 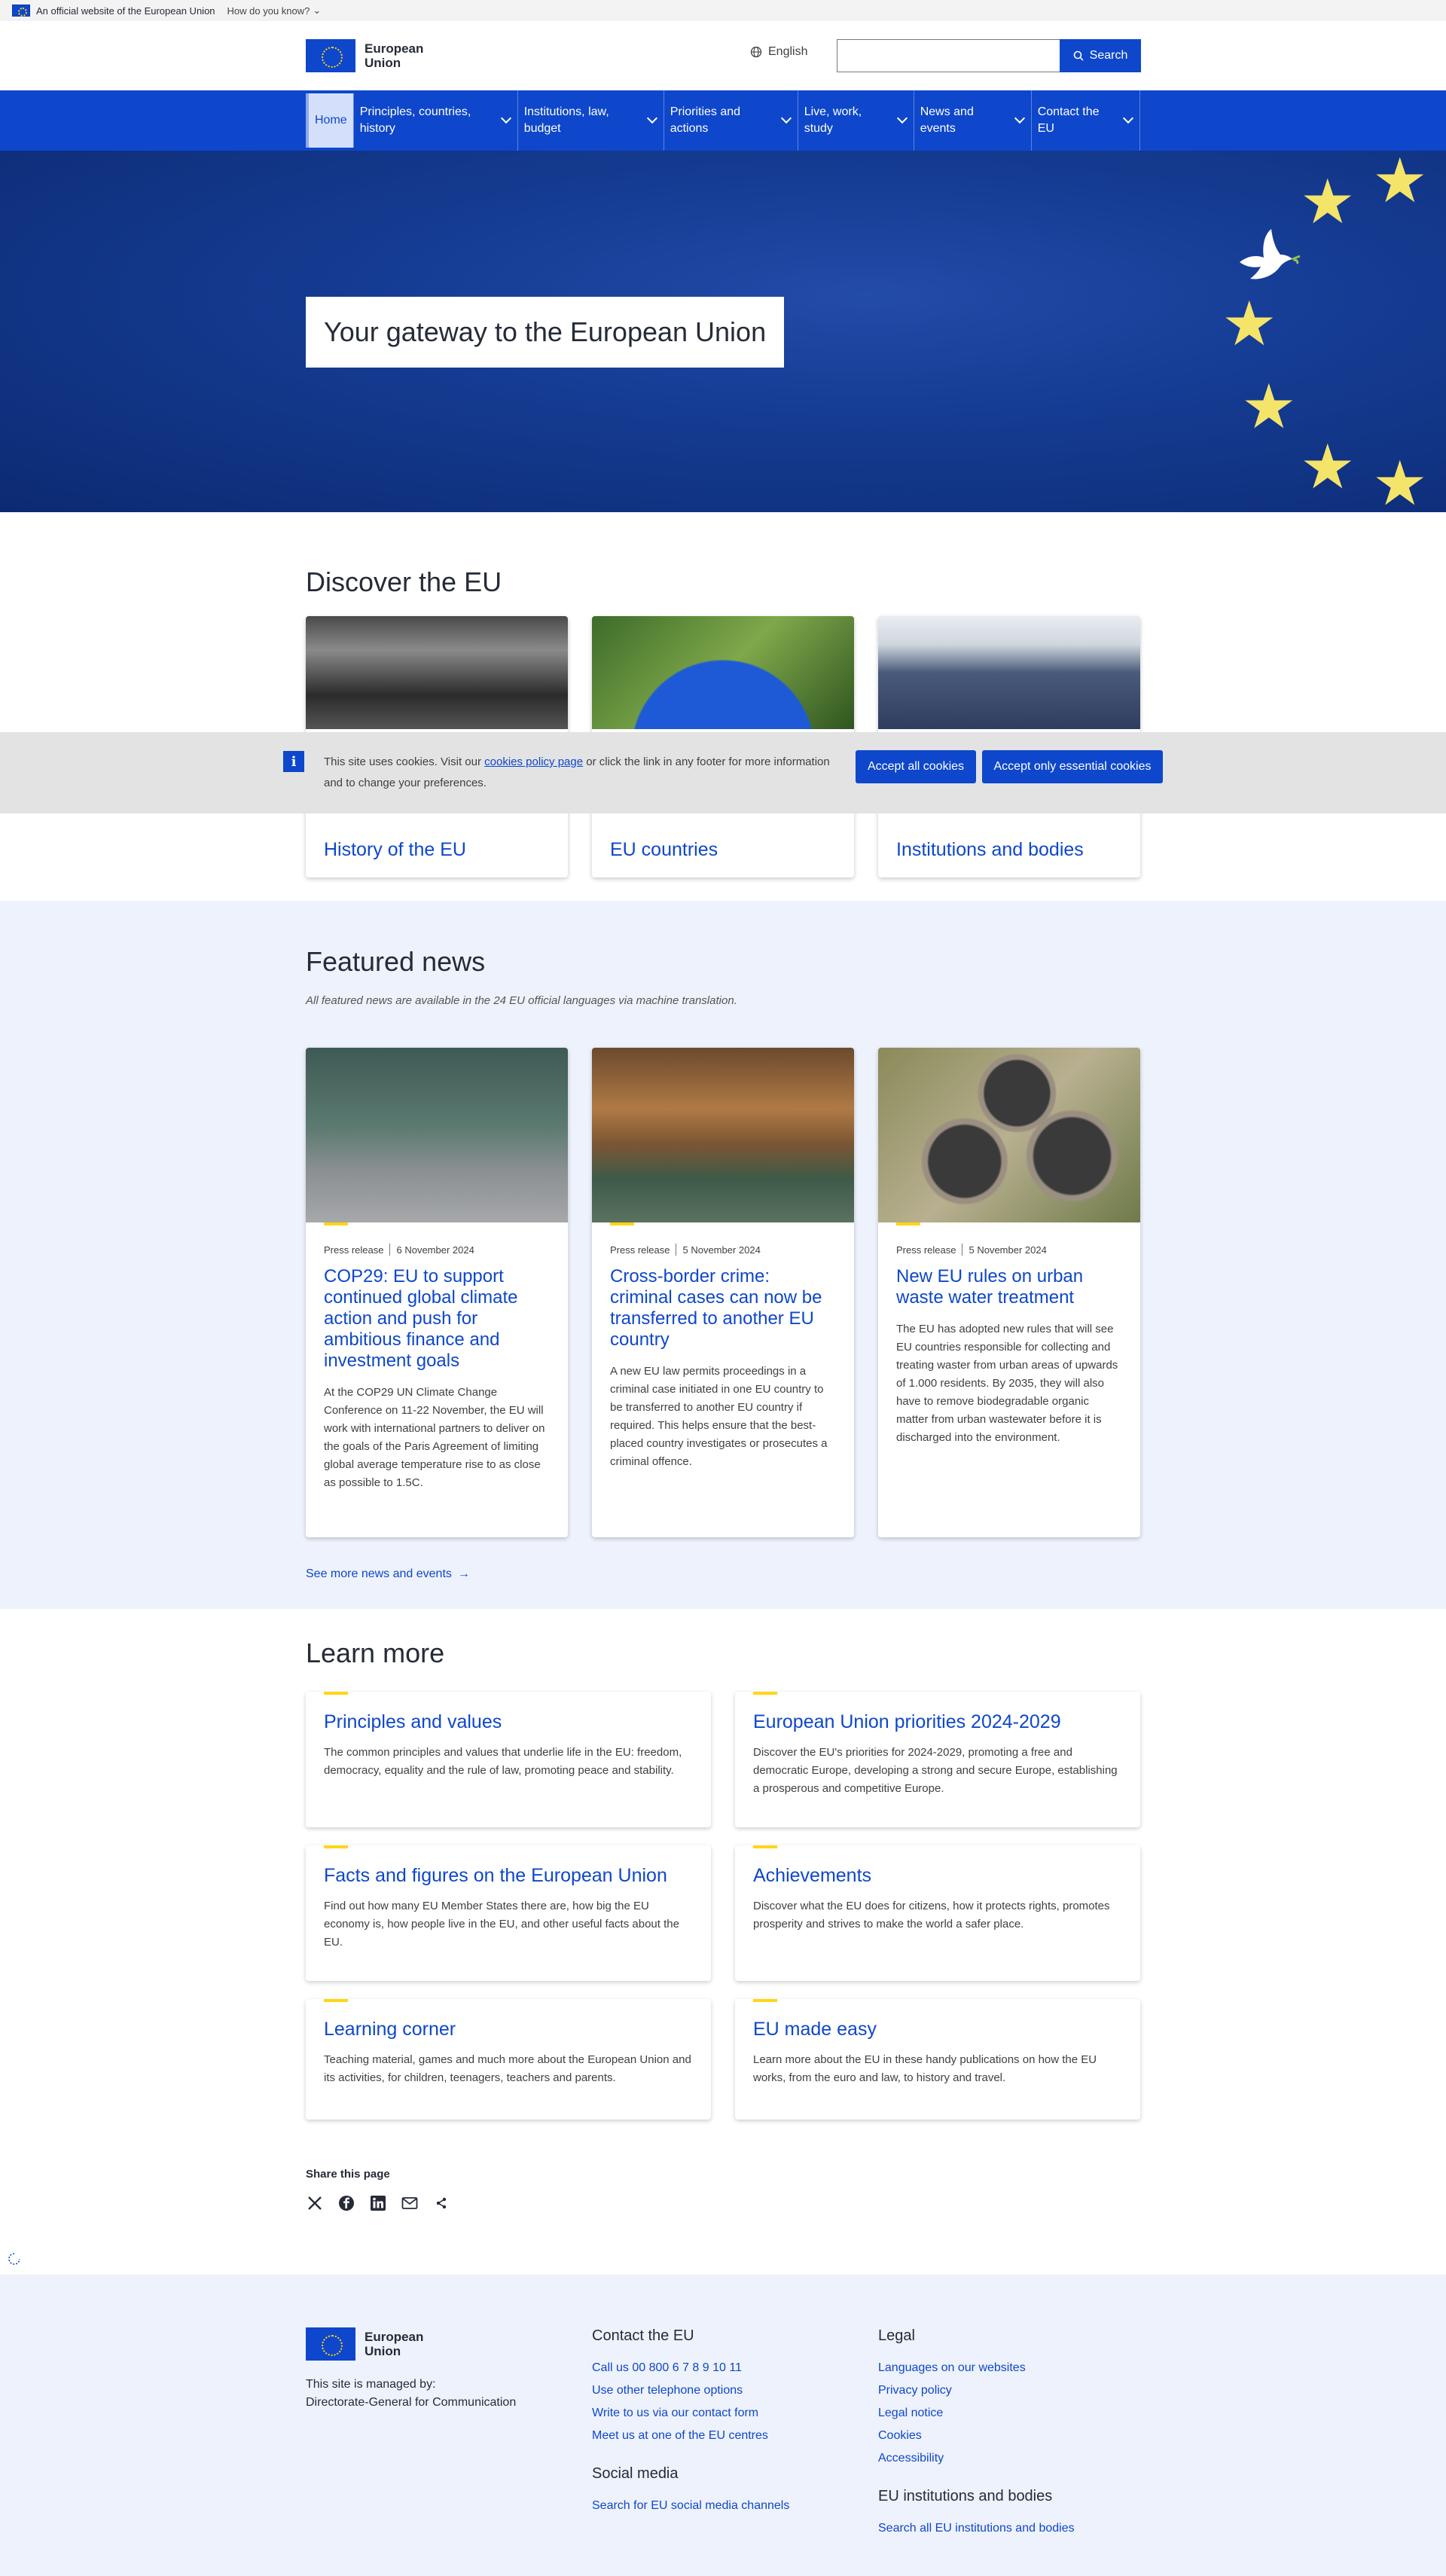 I want to click on how-do-you-know-label: How do you know?, so click(x=268, y=11).